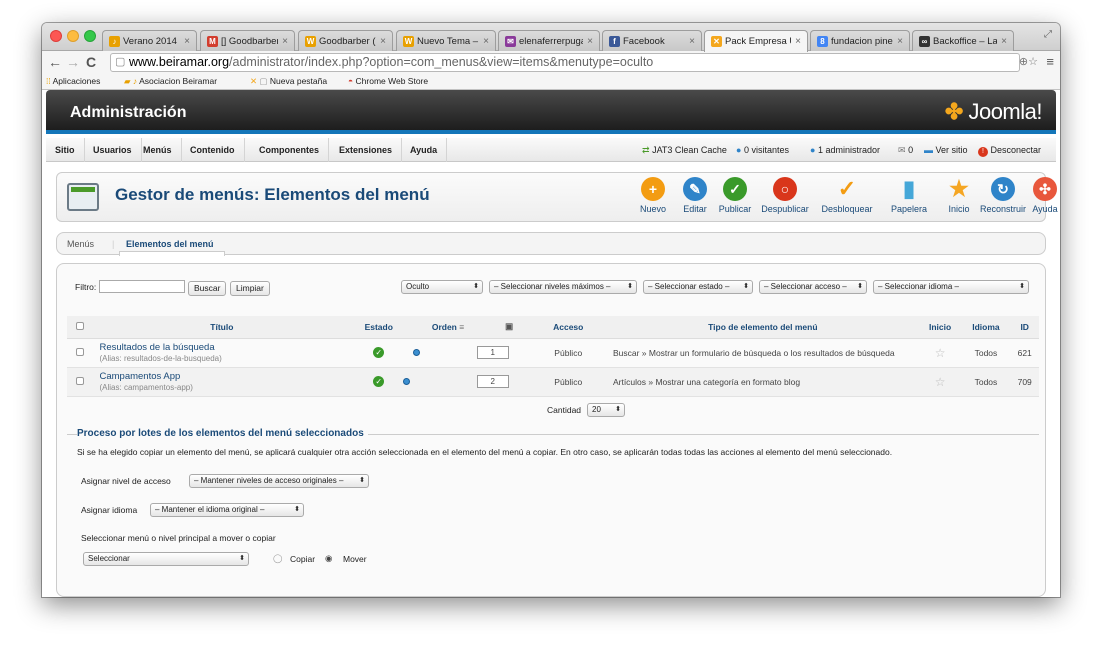  Describe the element at coordinates (684, 150) in the screenshot. I see `clean-cache-link: ⇄ JAT3 Clean Cache` at that location.